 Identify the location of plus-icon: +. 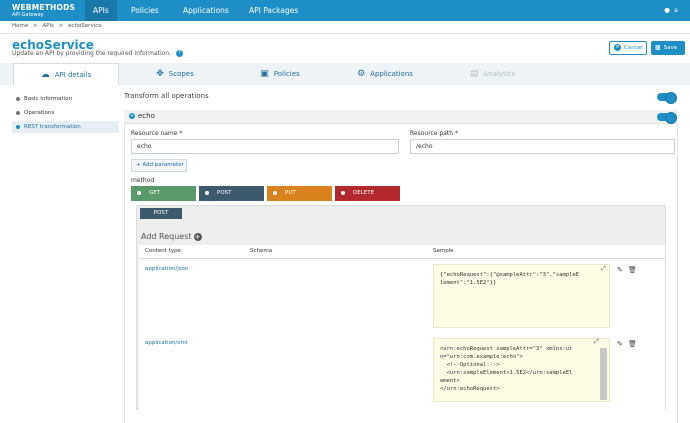
(138, 165).